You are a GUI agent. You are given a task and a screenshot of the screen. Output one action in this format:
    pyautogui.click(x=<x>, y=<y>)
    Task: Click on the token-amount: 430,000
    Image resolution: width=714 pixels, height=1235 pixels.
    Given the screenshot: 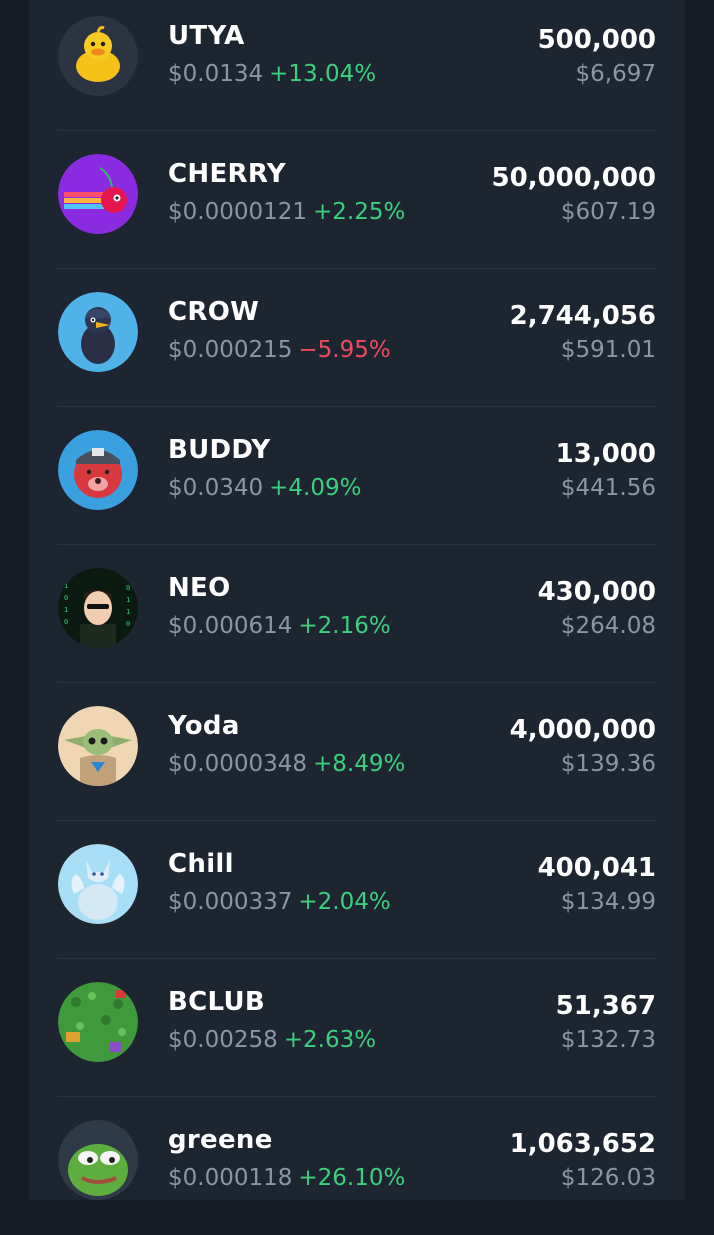 What is the action you would take?
    pyautogui.click(x=596, y=592)
    